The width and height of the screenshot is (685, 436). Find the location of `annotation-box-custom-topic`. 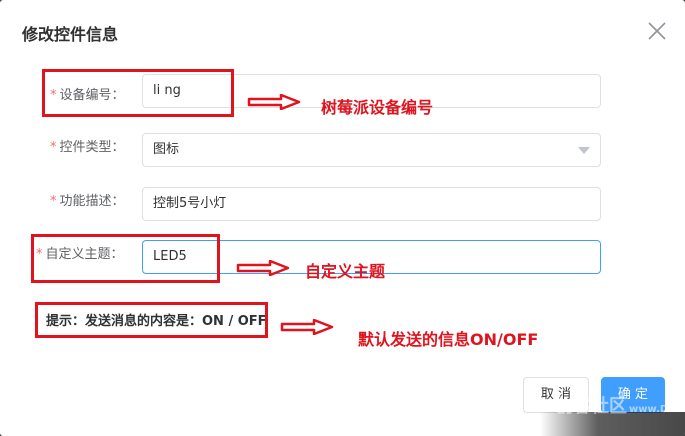

annotation-box-custom-topic is located at coordinates (125, 258).